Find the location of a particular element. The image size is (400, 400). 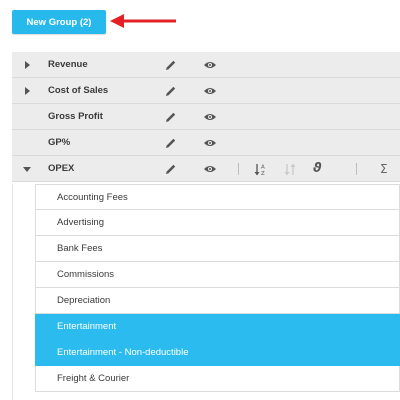

red-arrow-annotation-icon is located at coordinates (143, 21).